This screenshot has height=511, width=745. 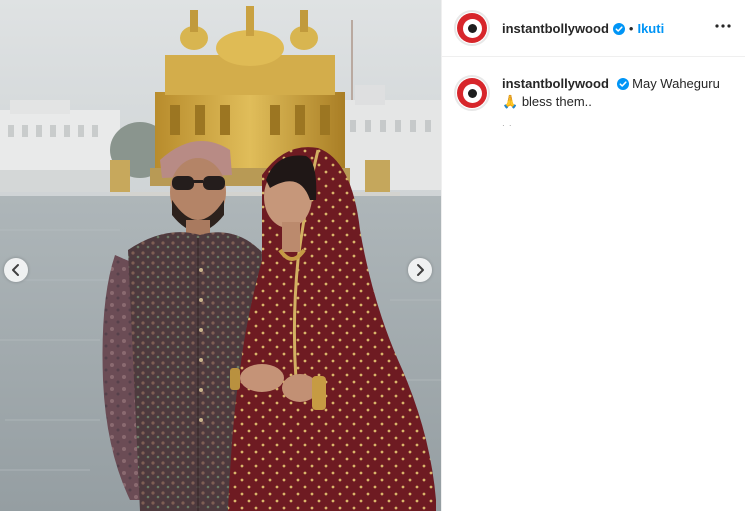 I want to click on account-username: instantbollywood, so click(x=555, y=28).